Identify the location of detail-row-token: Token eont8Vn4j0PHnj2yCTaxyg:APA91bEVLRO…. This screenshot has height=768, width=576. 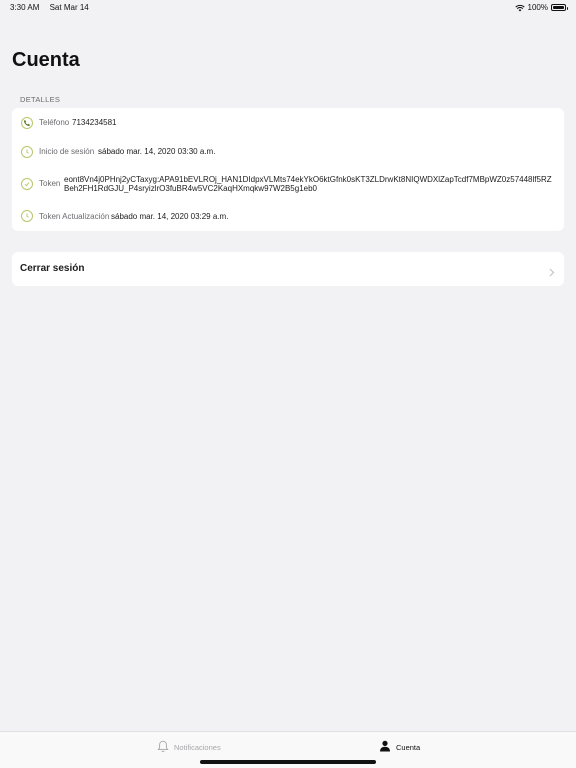
(288, 185).